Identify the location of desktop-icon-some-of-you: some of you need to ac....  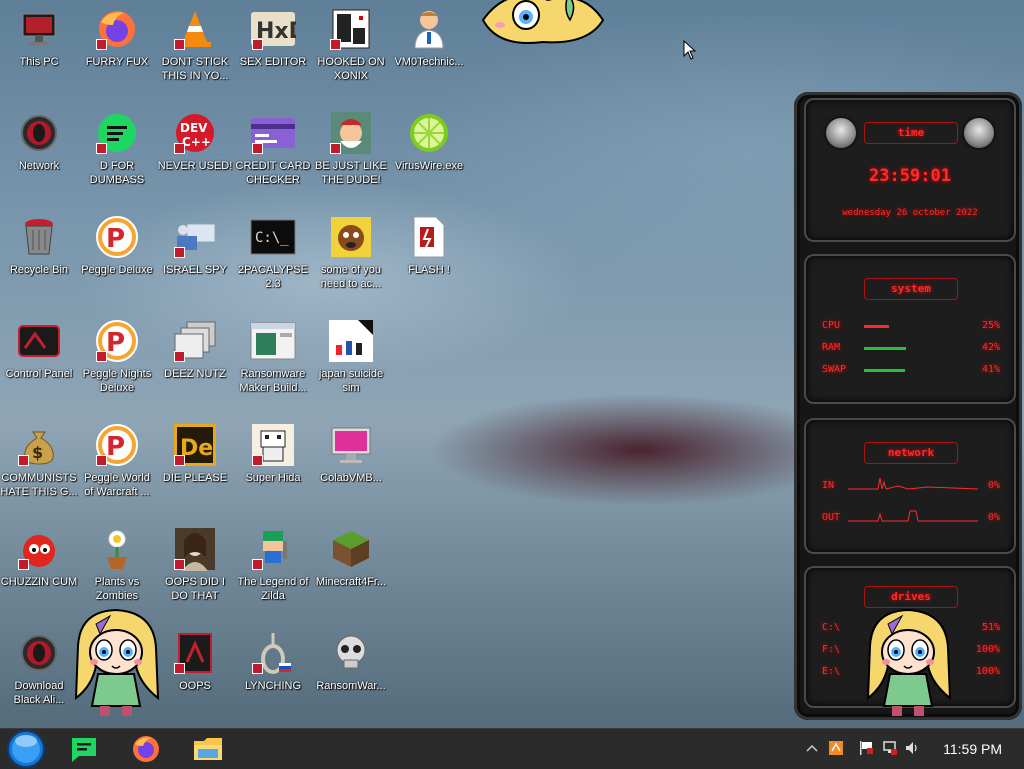
(351, 258).